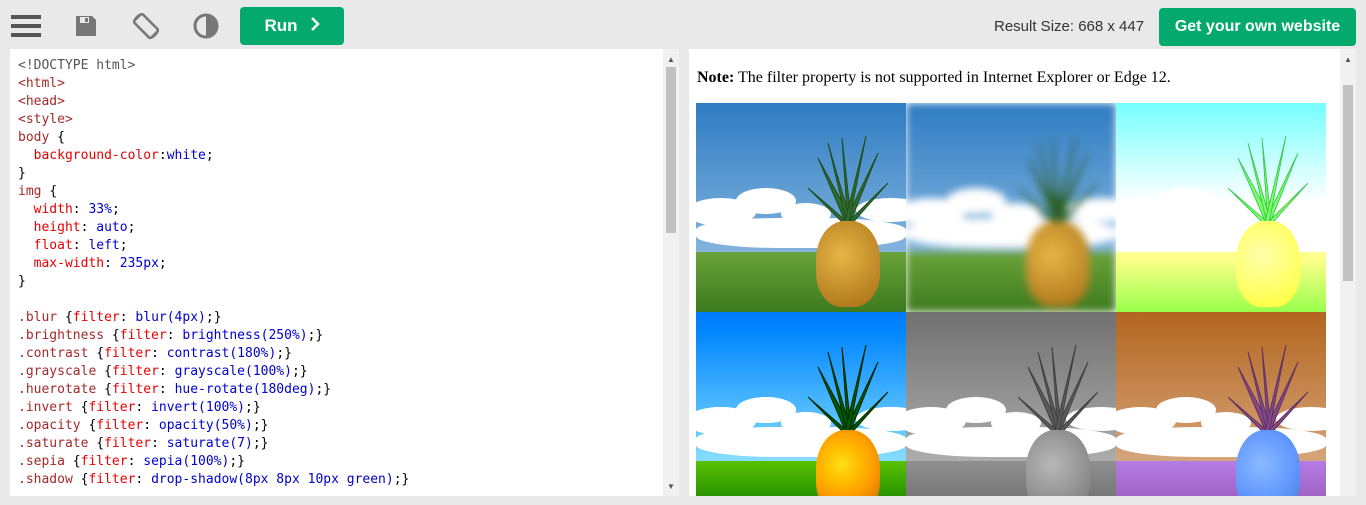 The image size is (1366, 505). Describe the element at coordinates (213, 318) in the screenshot. I see `code-line: .blur {filter: blur(4px);}` at that location.